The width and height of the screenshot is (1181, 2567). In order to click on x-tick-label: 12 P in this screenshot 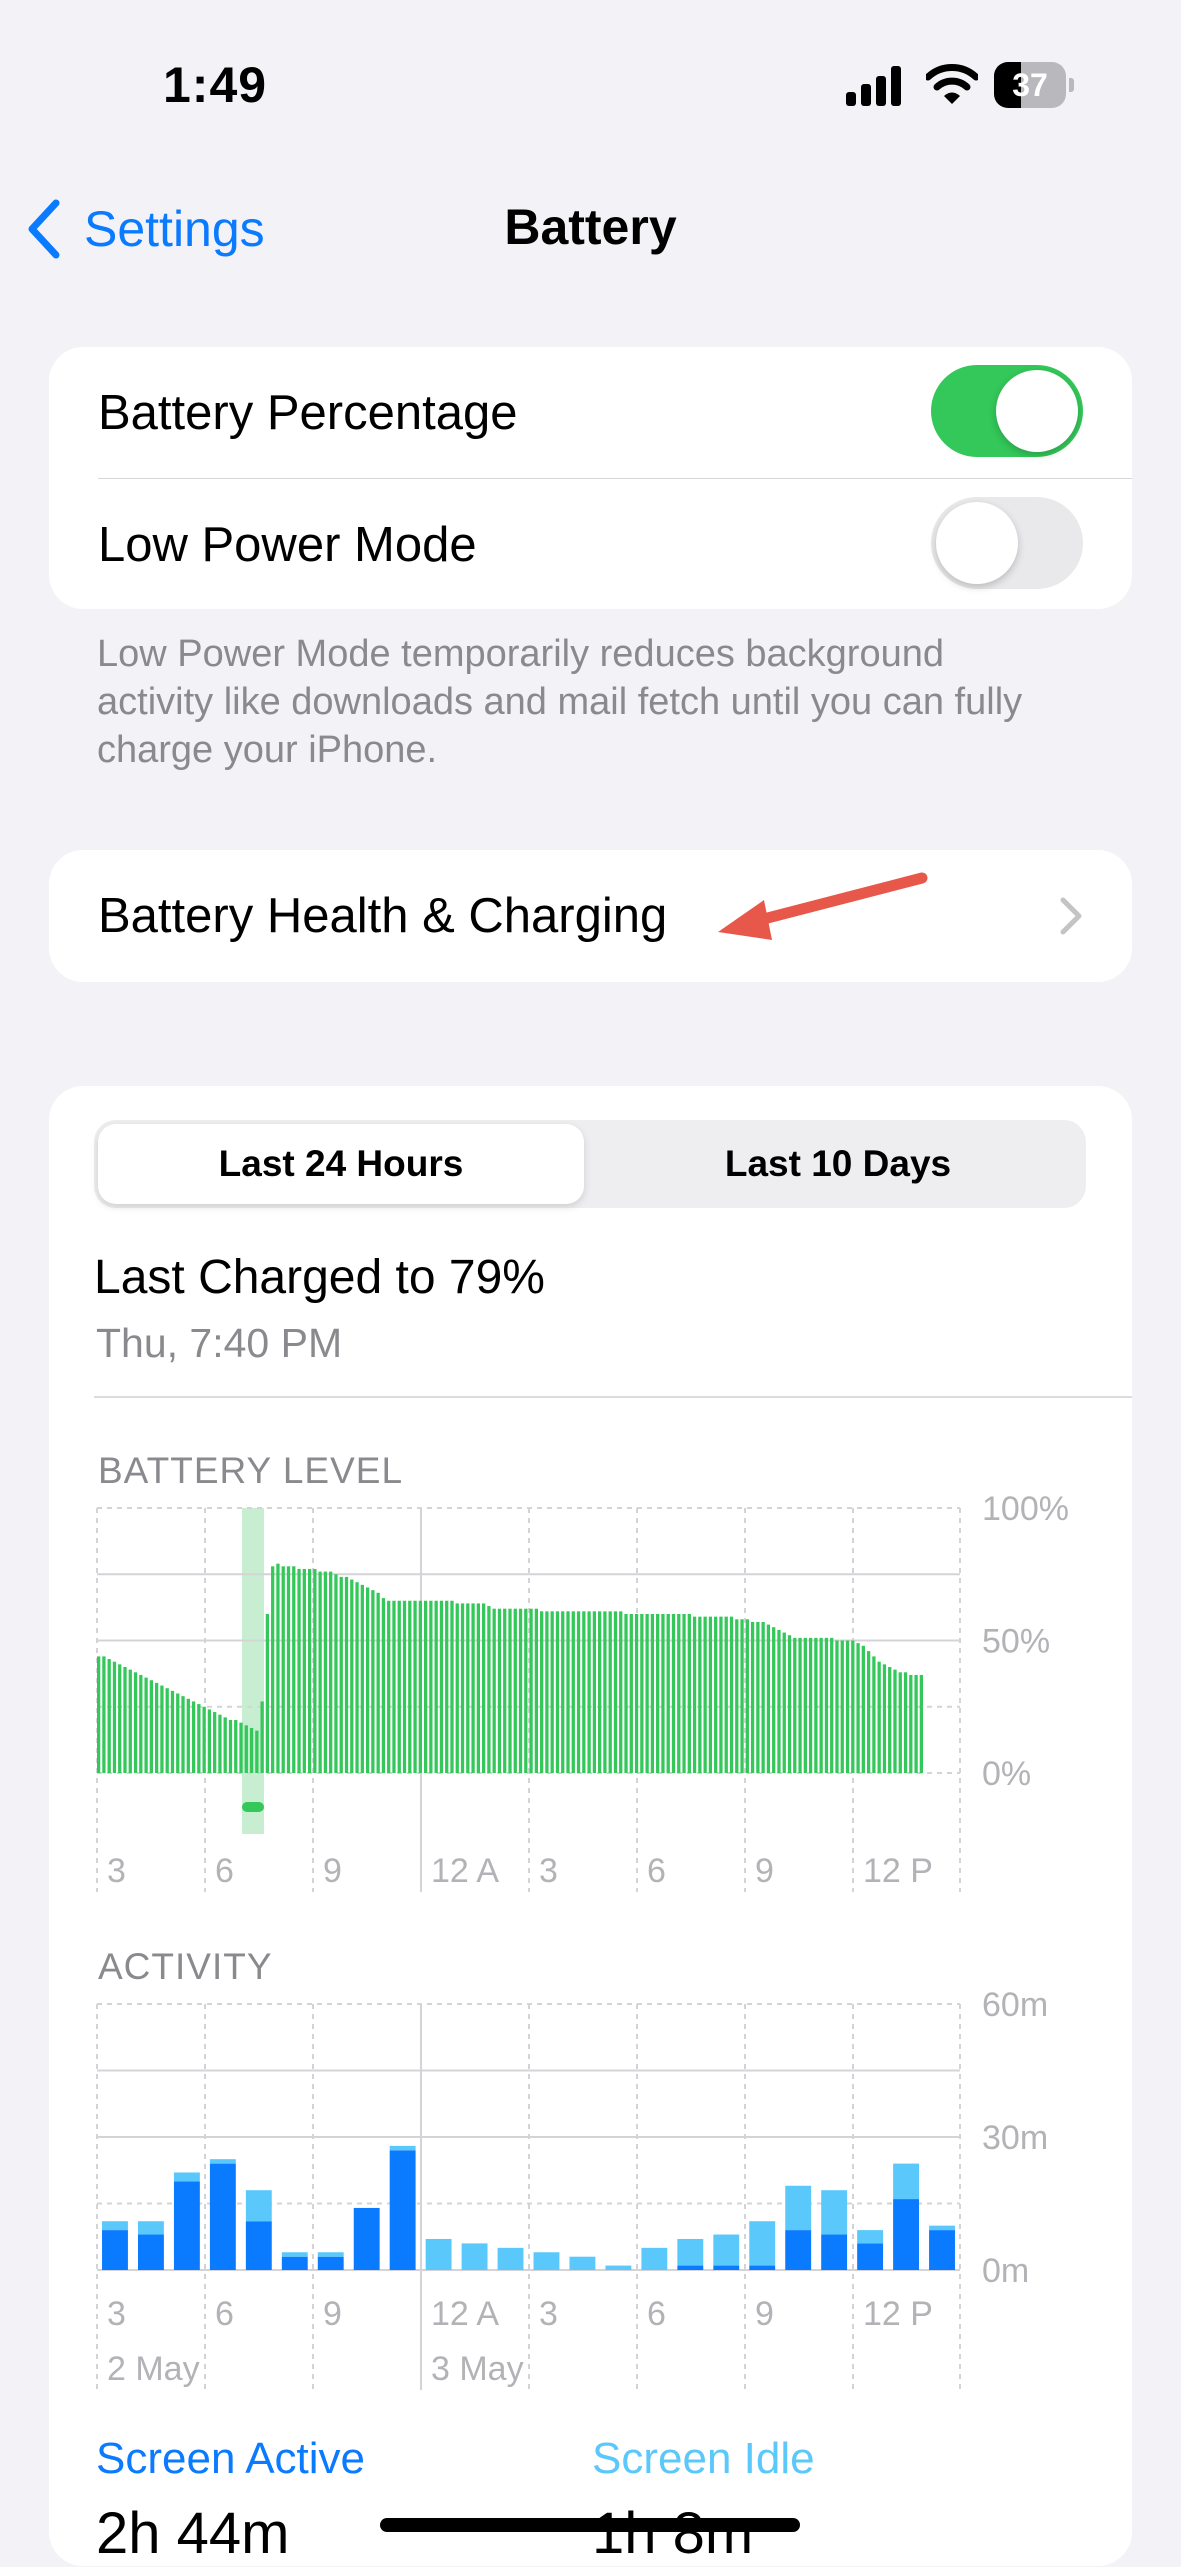, I will do `click(898, 2314)`.